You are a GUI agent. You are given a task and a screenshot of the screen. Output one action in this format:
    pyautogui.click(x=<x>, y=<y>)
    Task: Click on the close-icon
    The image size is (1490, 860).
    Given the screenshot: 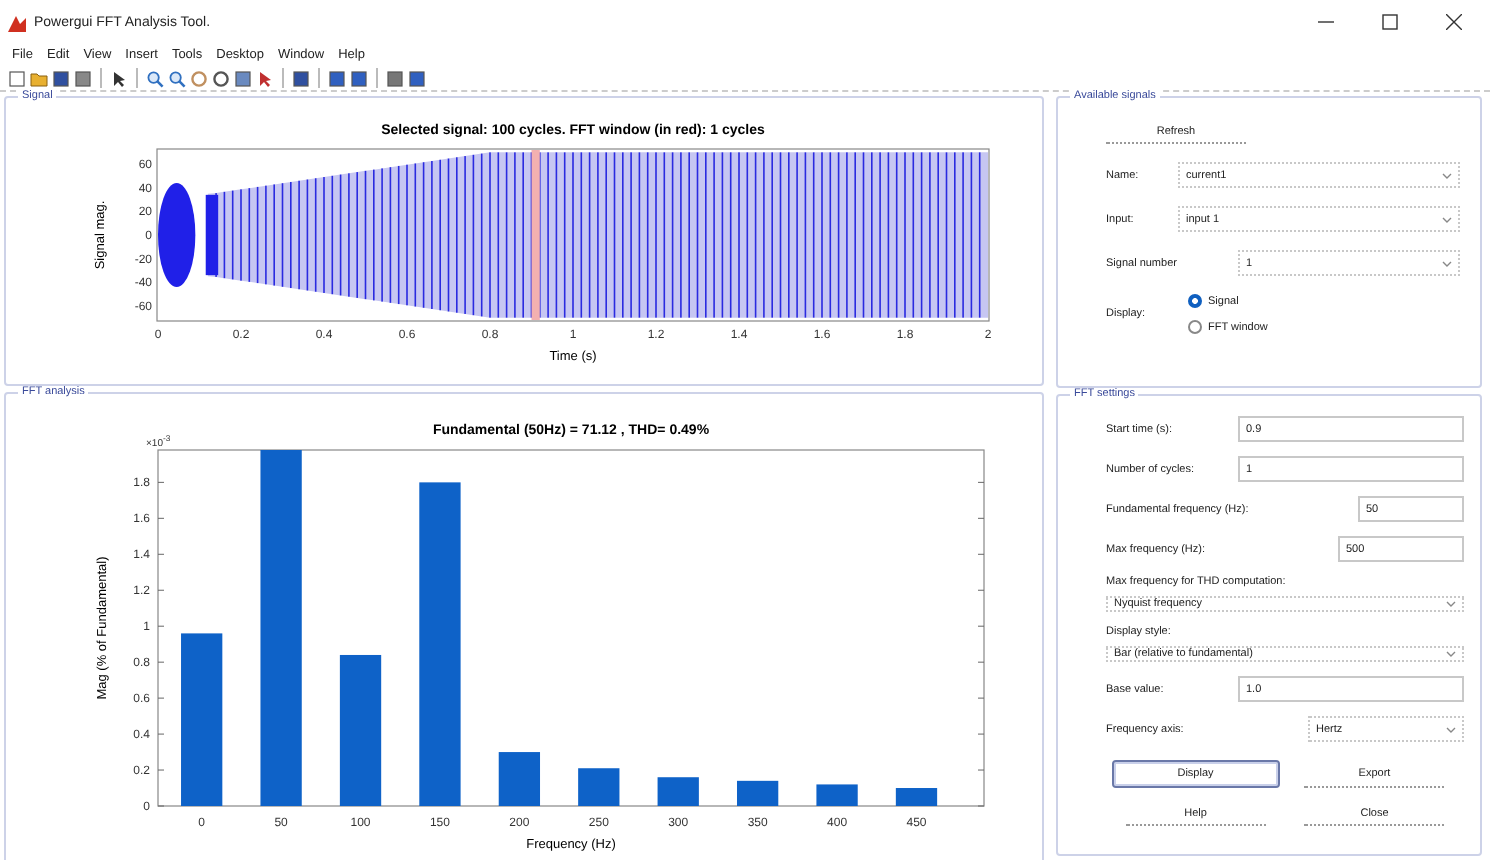 What is the action you would take?
    pyautogui.click(x=1454, y=22)
    